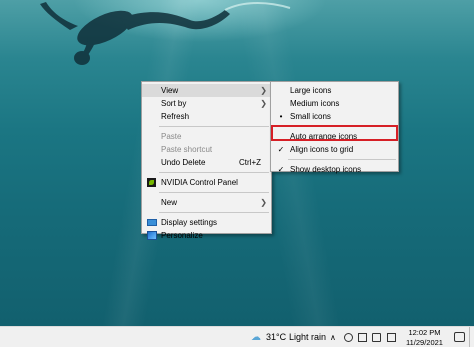 The height and width of the screenshot is (347, 474). I want to click on submenu-item-show-desktop-icons: ✓ Show desktop icons, so click(334, 169).